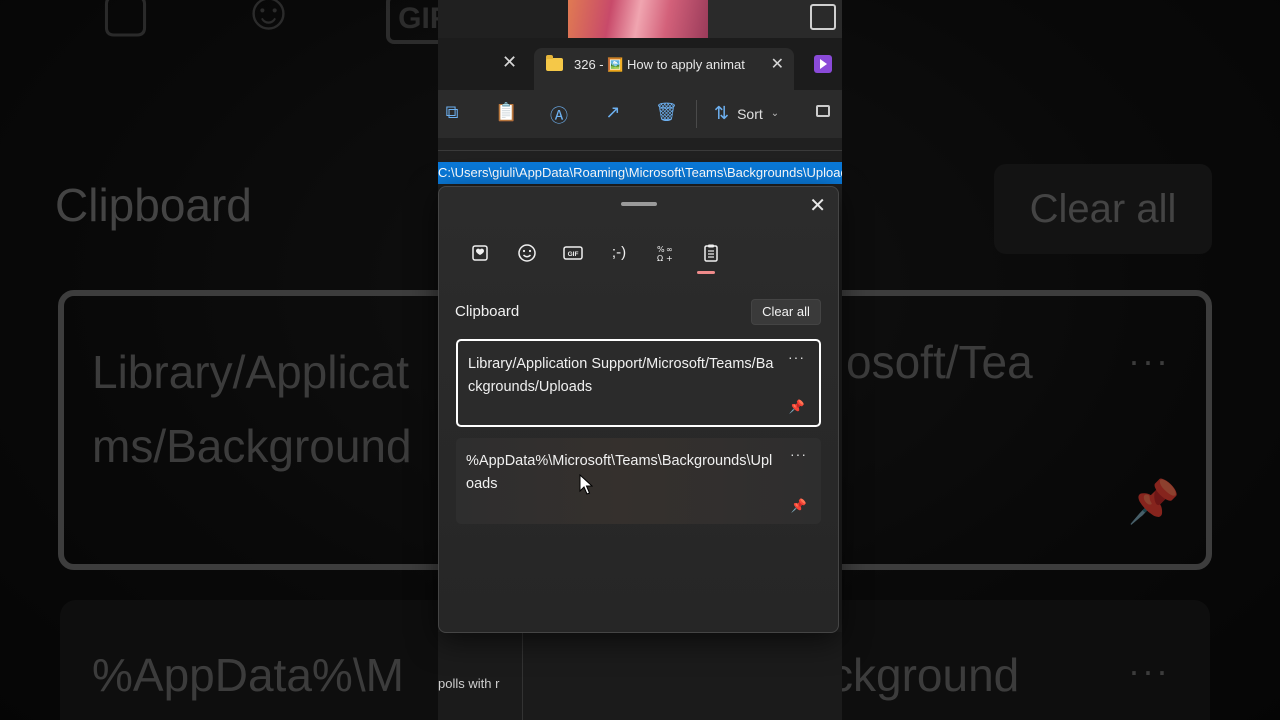 This screenshot has height=720, width=1280. Describe the element at coordinates (750, 113) in the screenshot. I see `sort-label: Sort` at that location.